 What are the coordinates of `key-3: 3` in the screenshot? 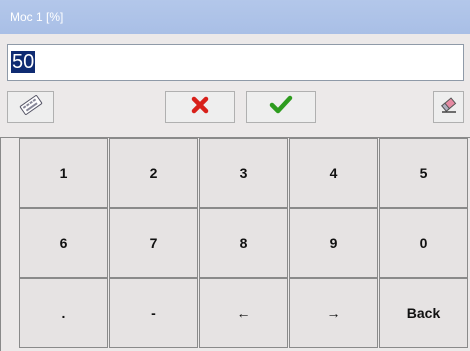 It's located at (243, 173).